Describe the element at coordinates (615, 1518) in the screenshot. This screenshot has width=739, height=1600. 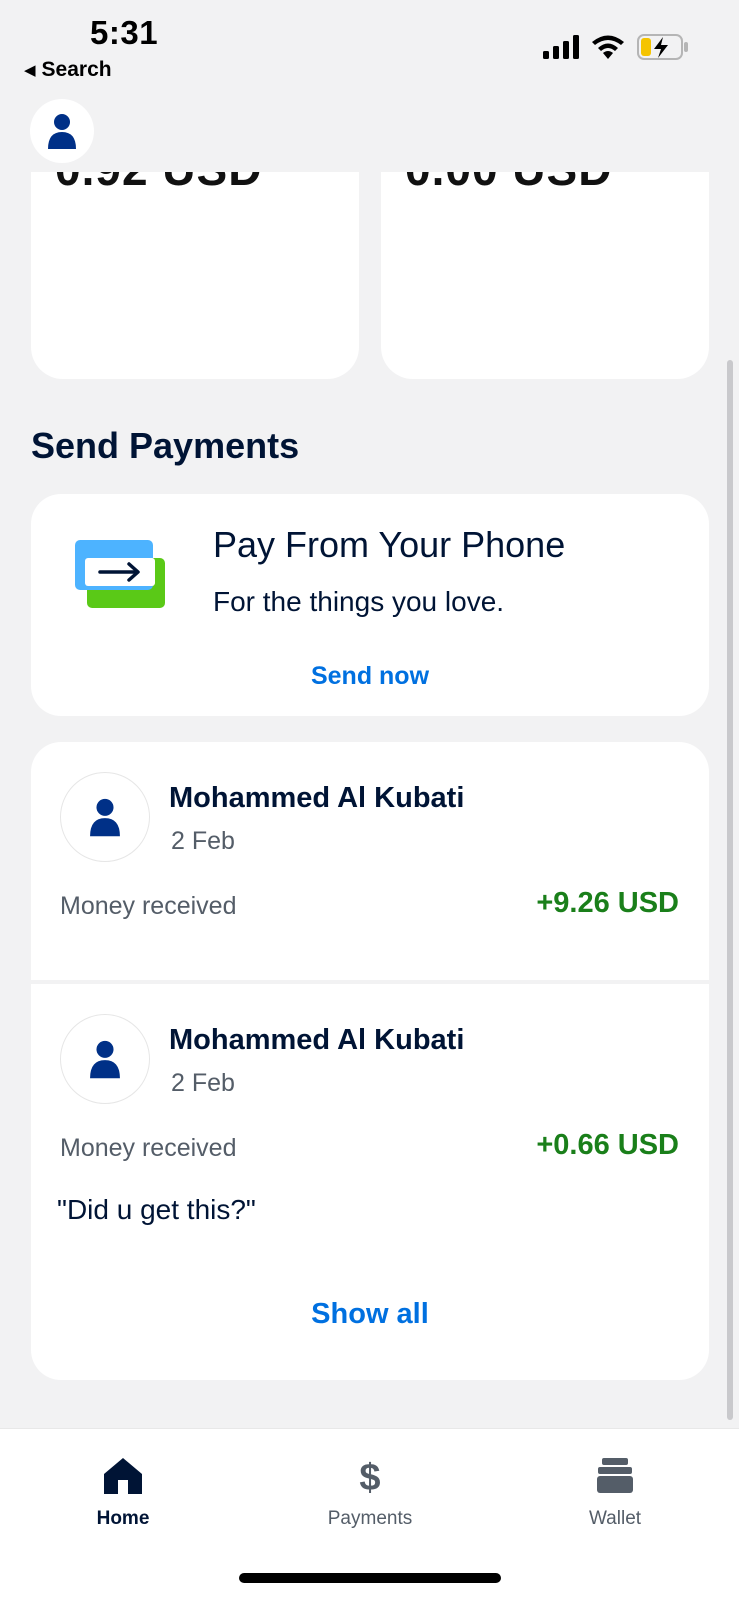
I see `tab-wallet-label: Wallet` at that location.